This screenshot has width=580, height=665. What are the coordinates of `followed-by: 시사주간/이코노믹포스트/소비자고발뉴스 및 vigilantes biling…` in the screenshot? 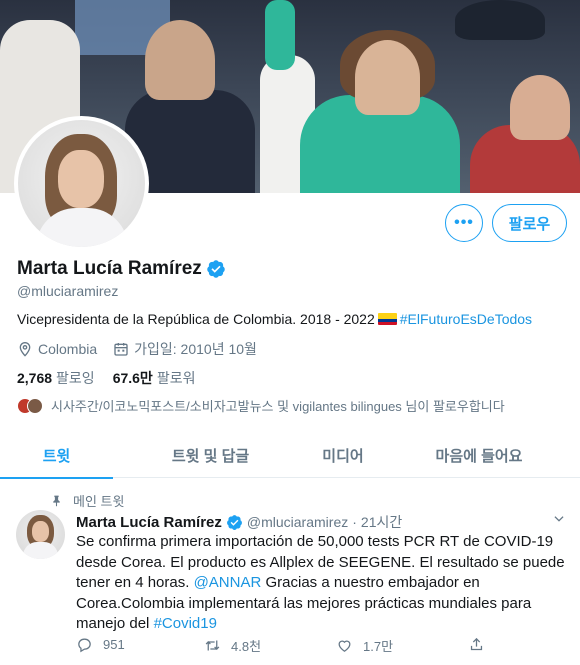 It's located at (261, 405).